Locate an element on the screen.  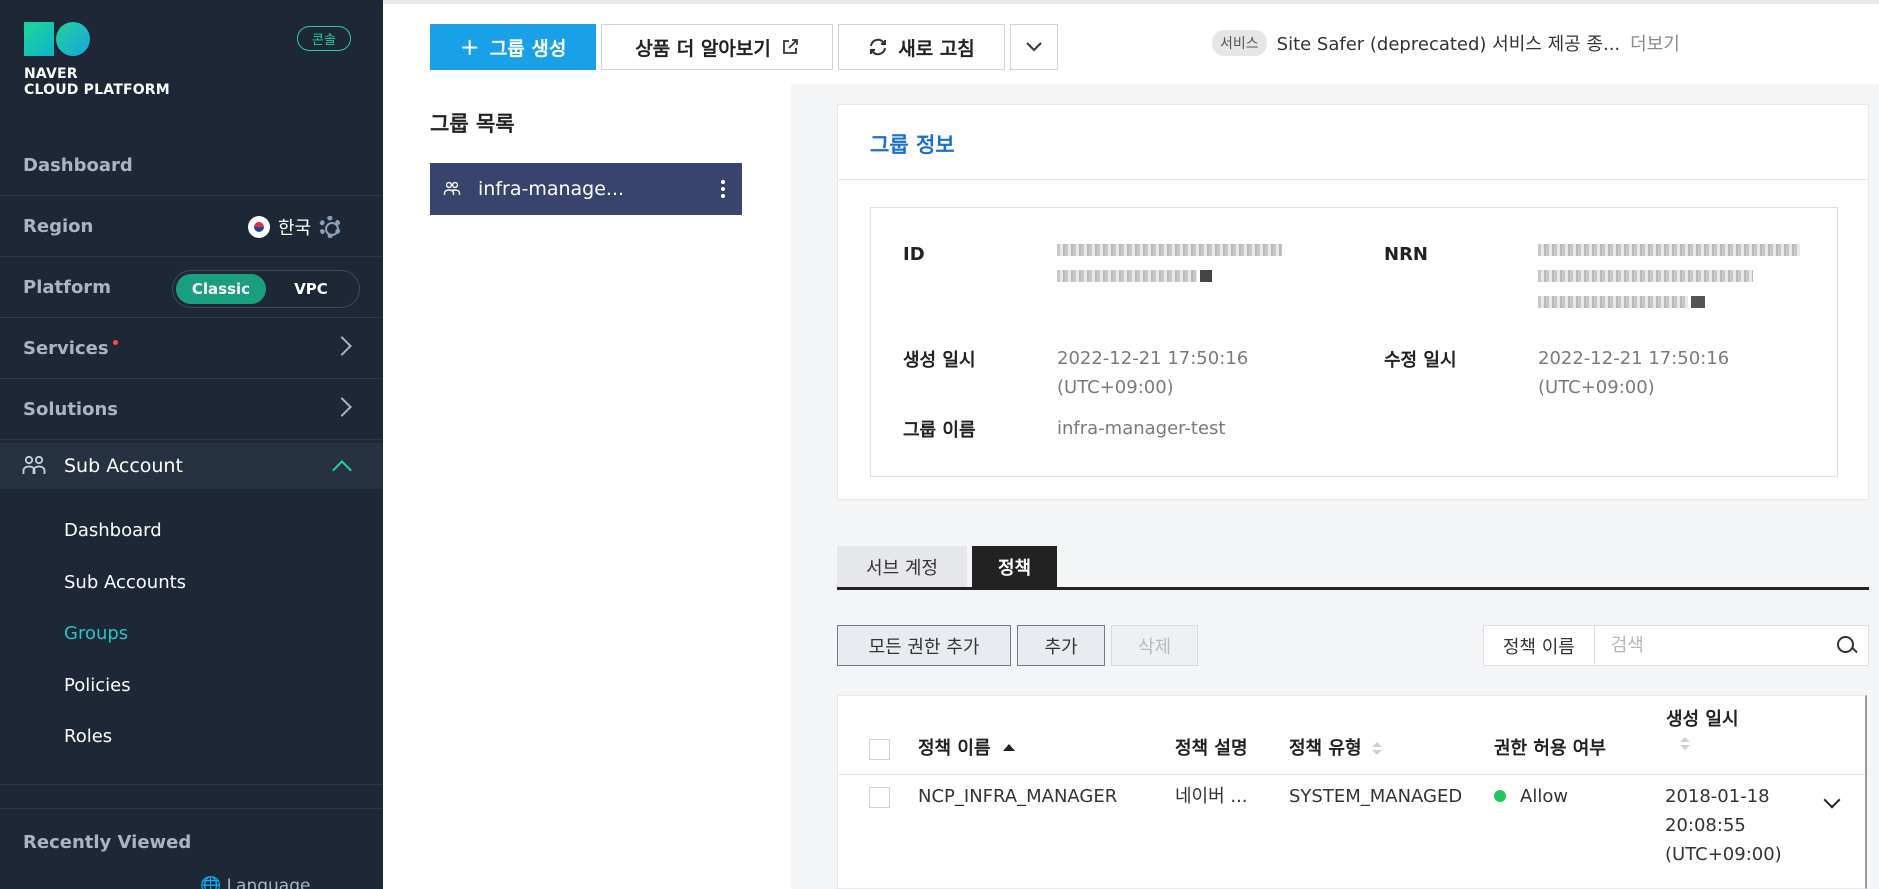
row-policy-name: NCP_INFRA_MANAGER is located at coordinates (1018, 796).